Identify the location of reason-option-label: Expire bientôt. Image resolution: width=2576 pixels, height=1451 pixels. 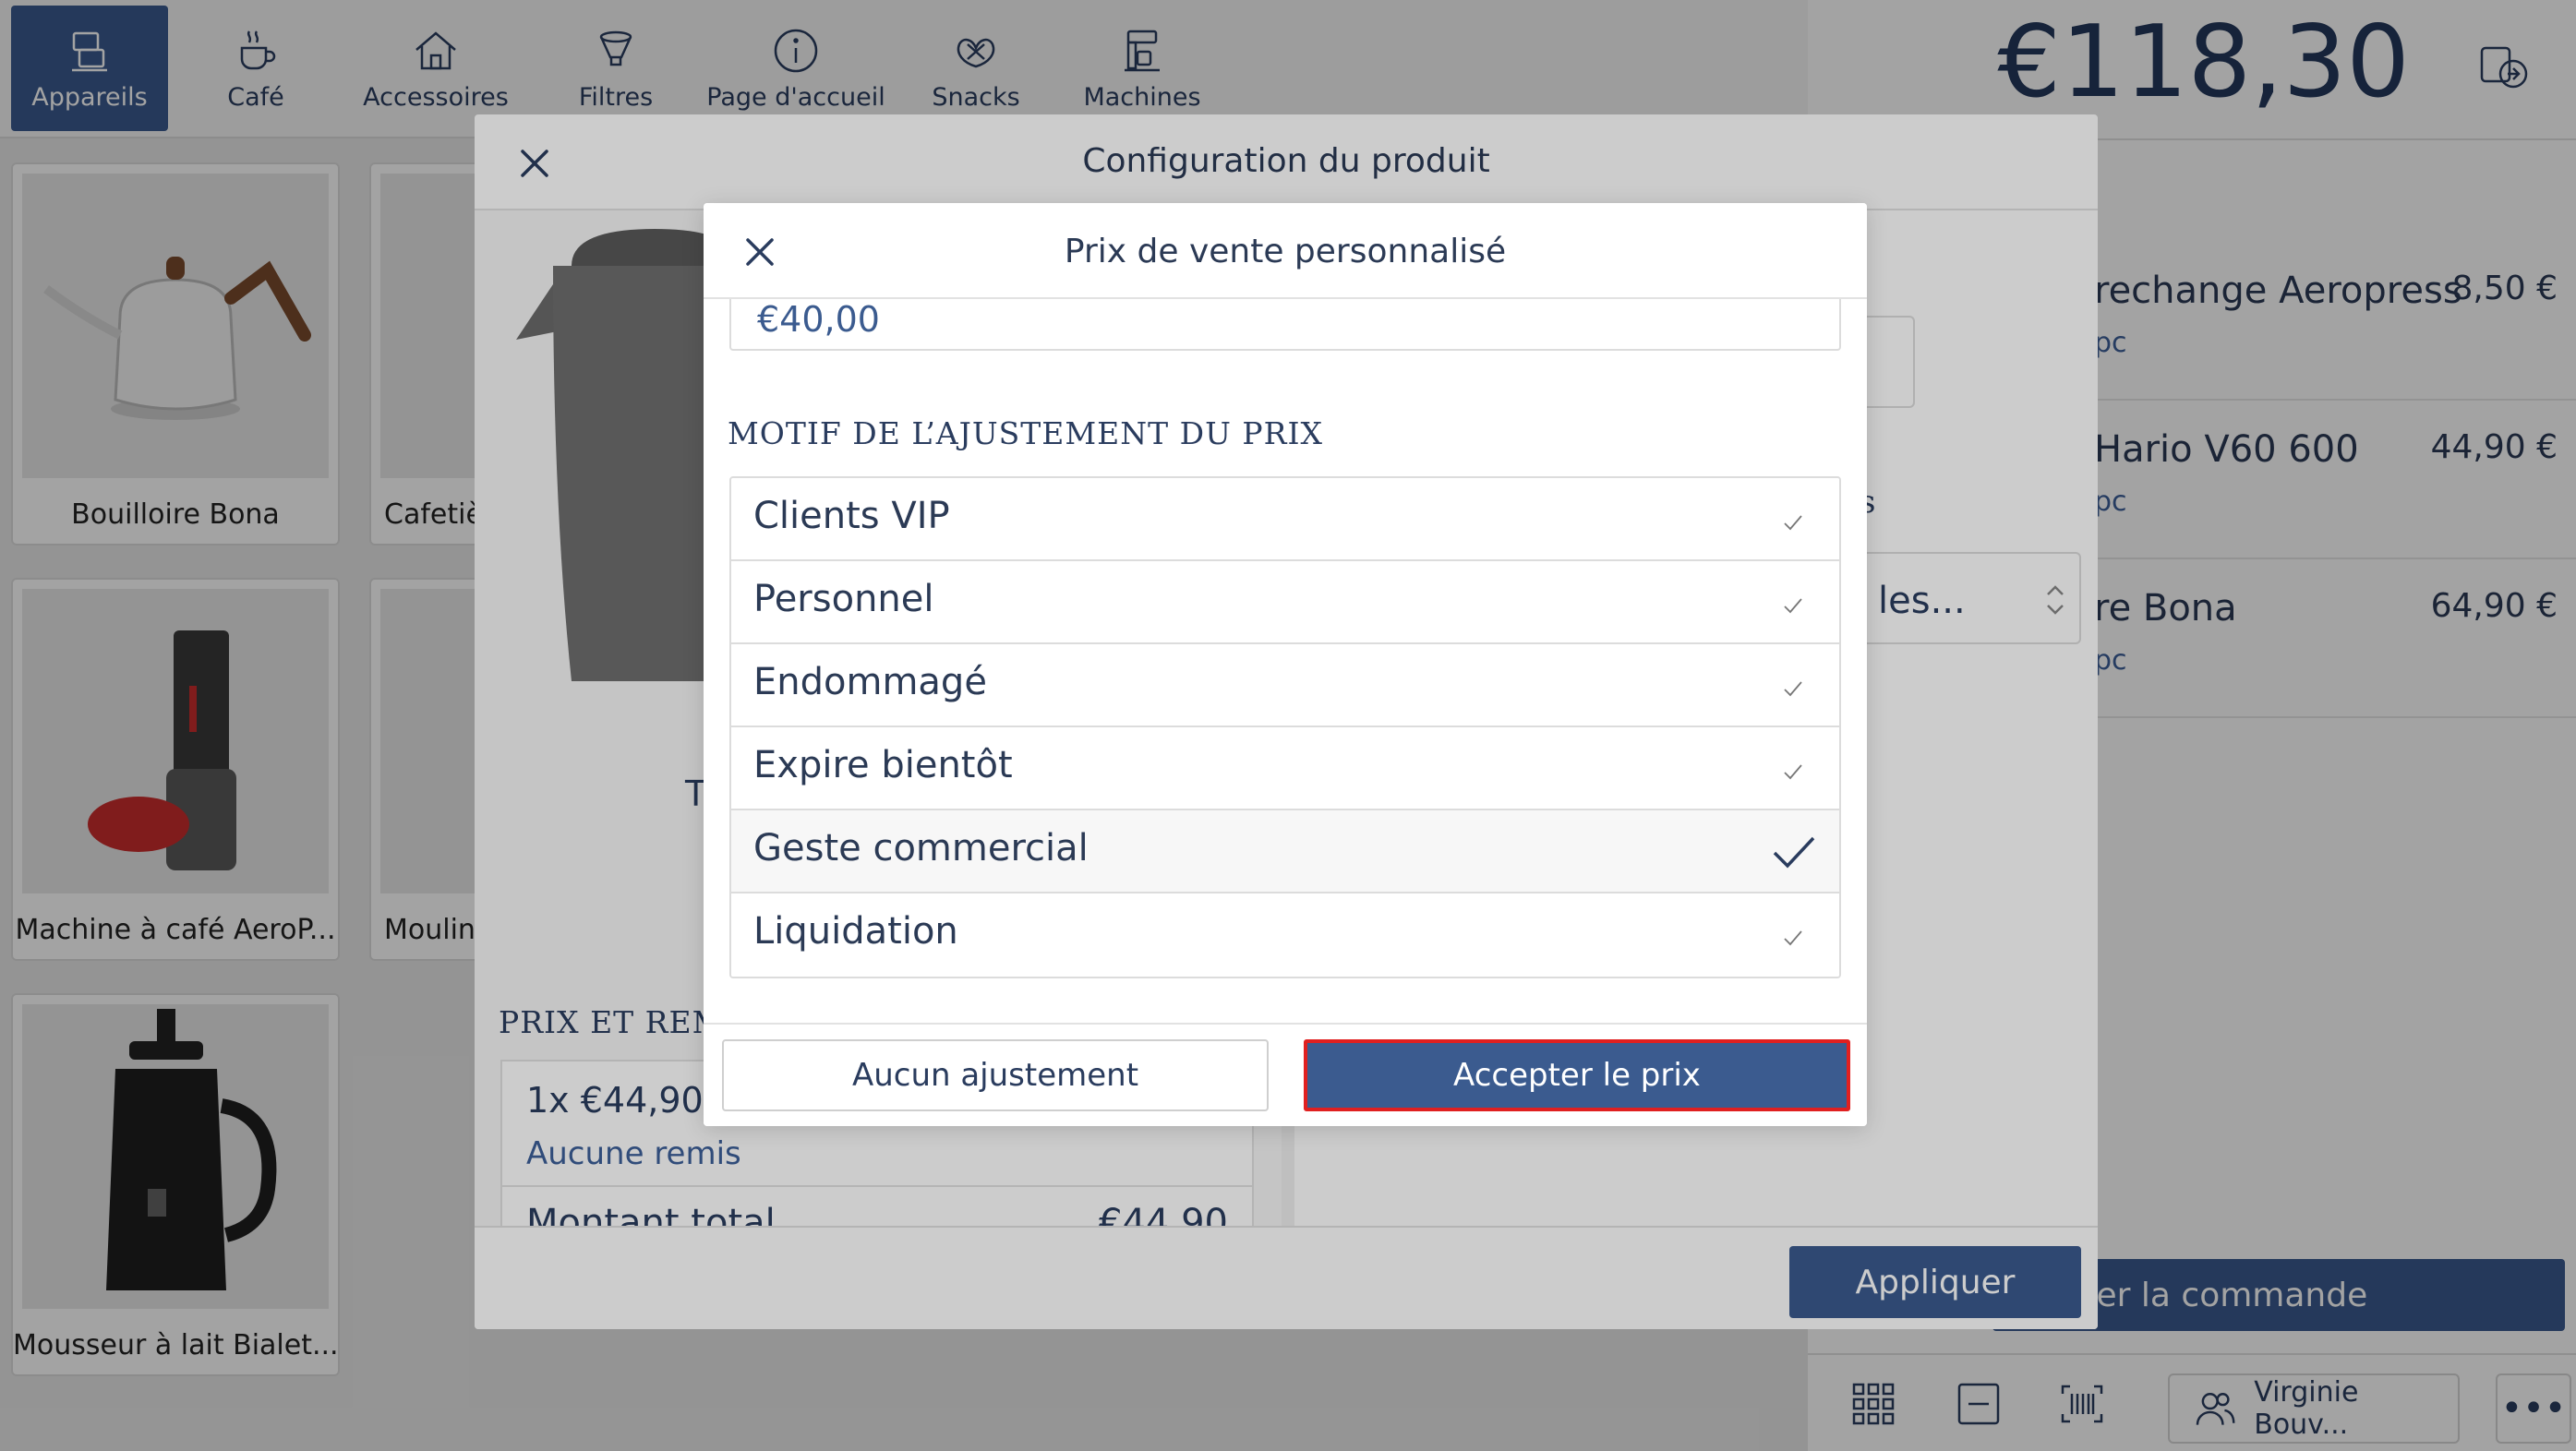
(883, 765).